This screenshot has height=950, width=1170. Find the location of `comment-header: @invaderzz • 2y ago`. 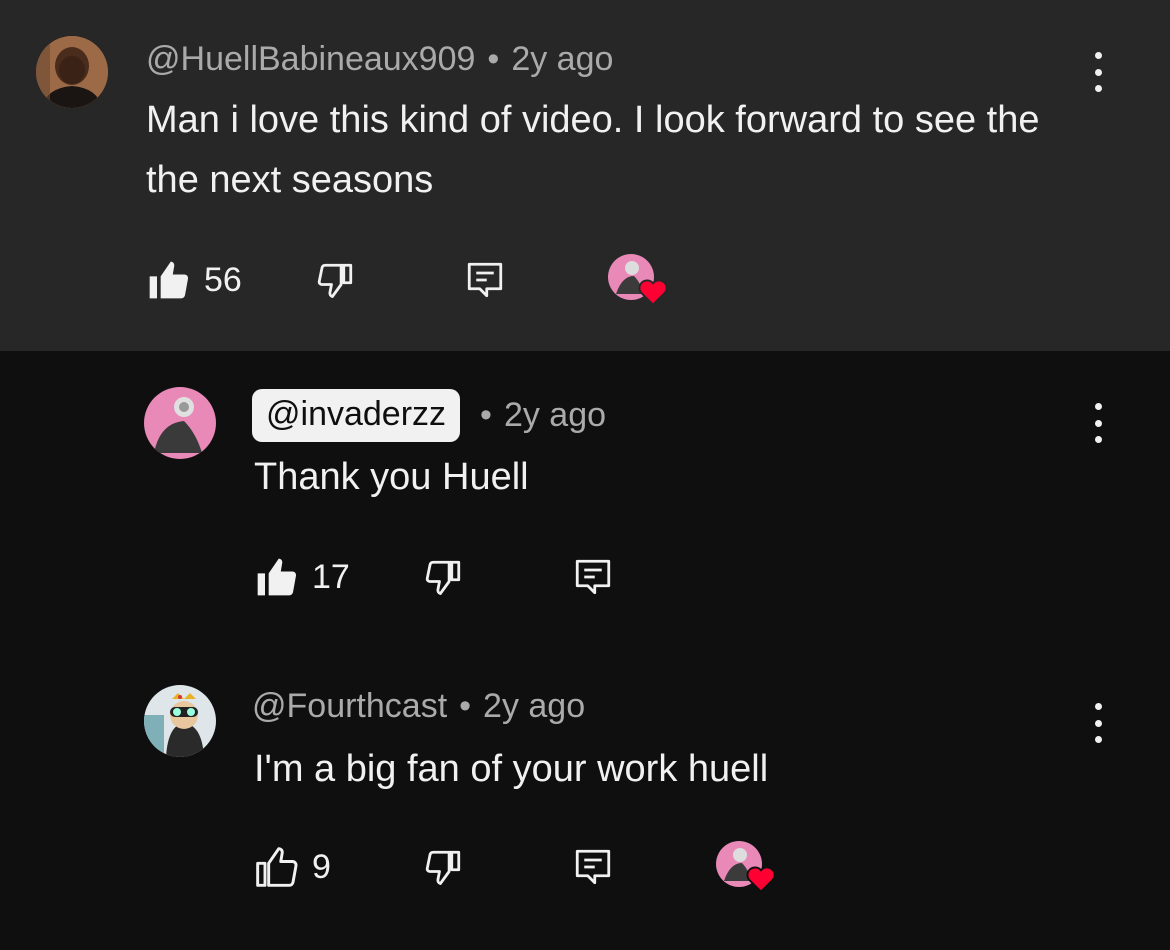

comment-header: @invaderzz • 2y ago is located at coordinates (429, 415).